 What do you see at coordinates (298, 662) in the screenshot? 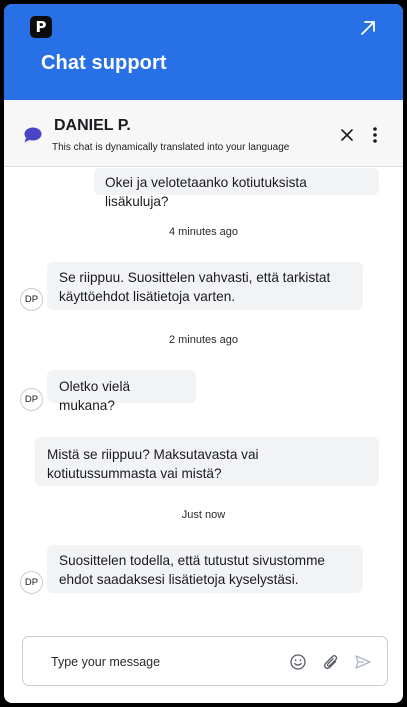
I see `emoji-smile-icon` at bounding box center [298, 662].